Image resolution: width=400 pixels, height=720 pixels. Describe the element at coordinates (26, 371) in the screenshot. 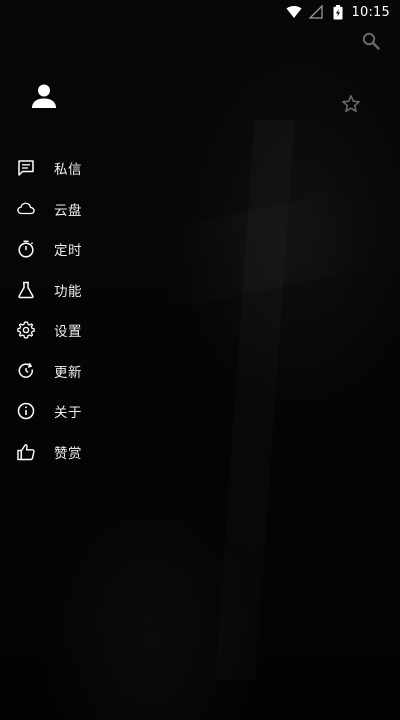

I see `refresh-icon` at that location.